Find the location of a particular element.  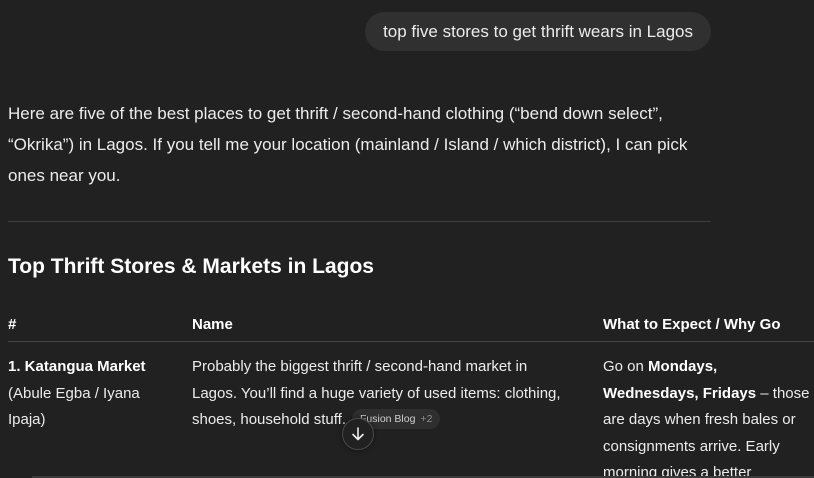

store-location: (Abule Egba / Iyana Ipaja) is located at coordinates (74, 406).